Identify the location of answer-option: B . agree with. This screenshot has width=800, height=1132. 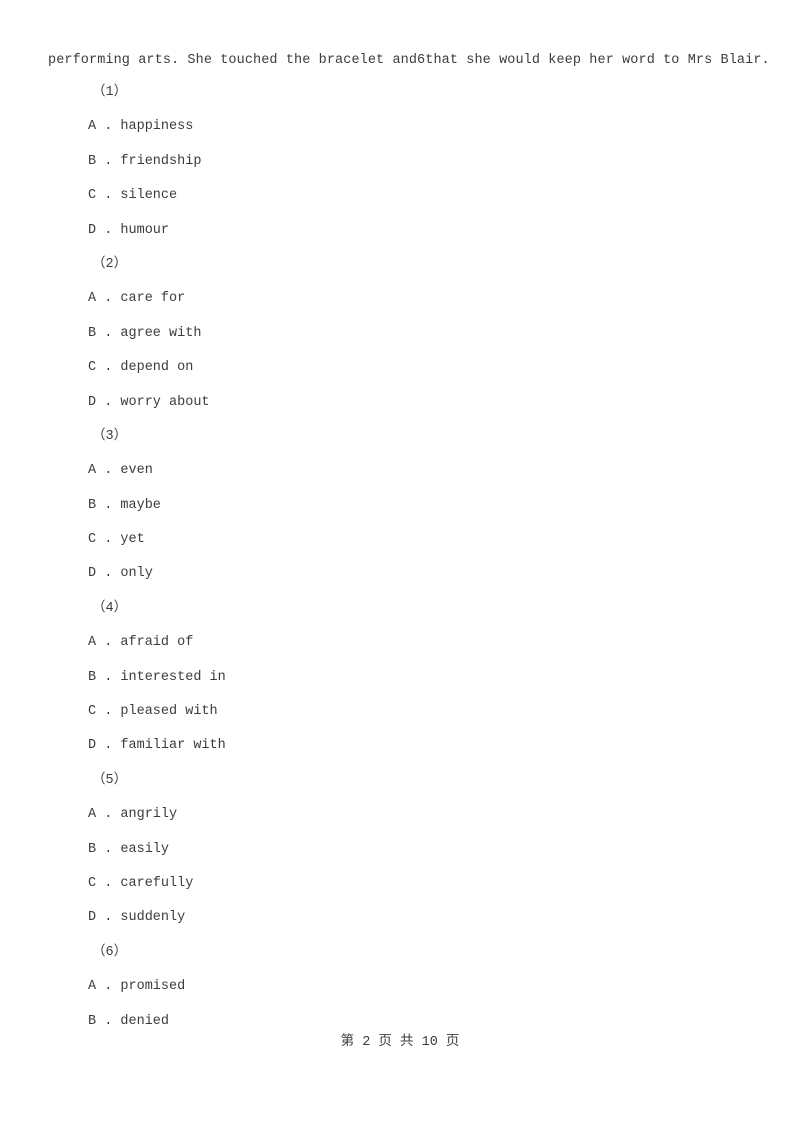
(444, 342).